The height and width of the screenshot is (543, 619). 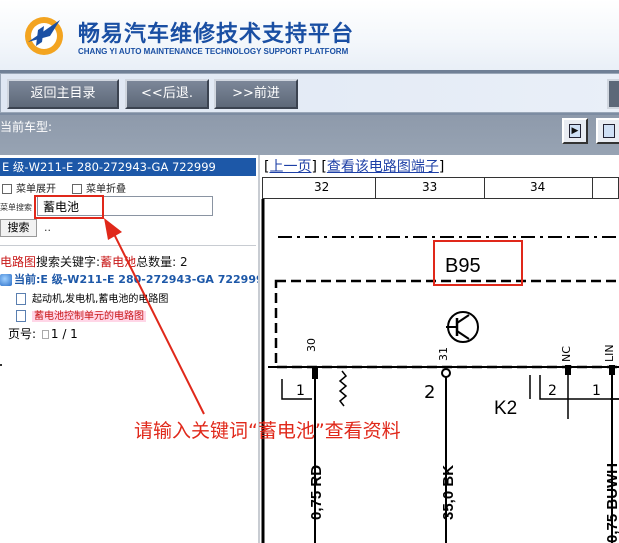 I want to click on diagram-links: [上一页] [查看该电路图端子], so click(x=354, y=167).